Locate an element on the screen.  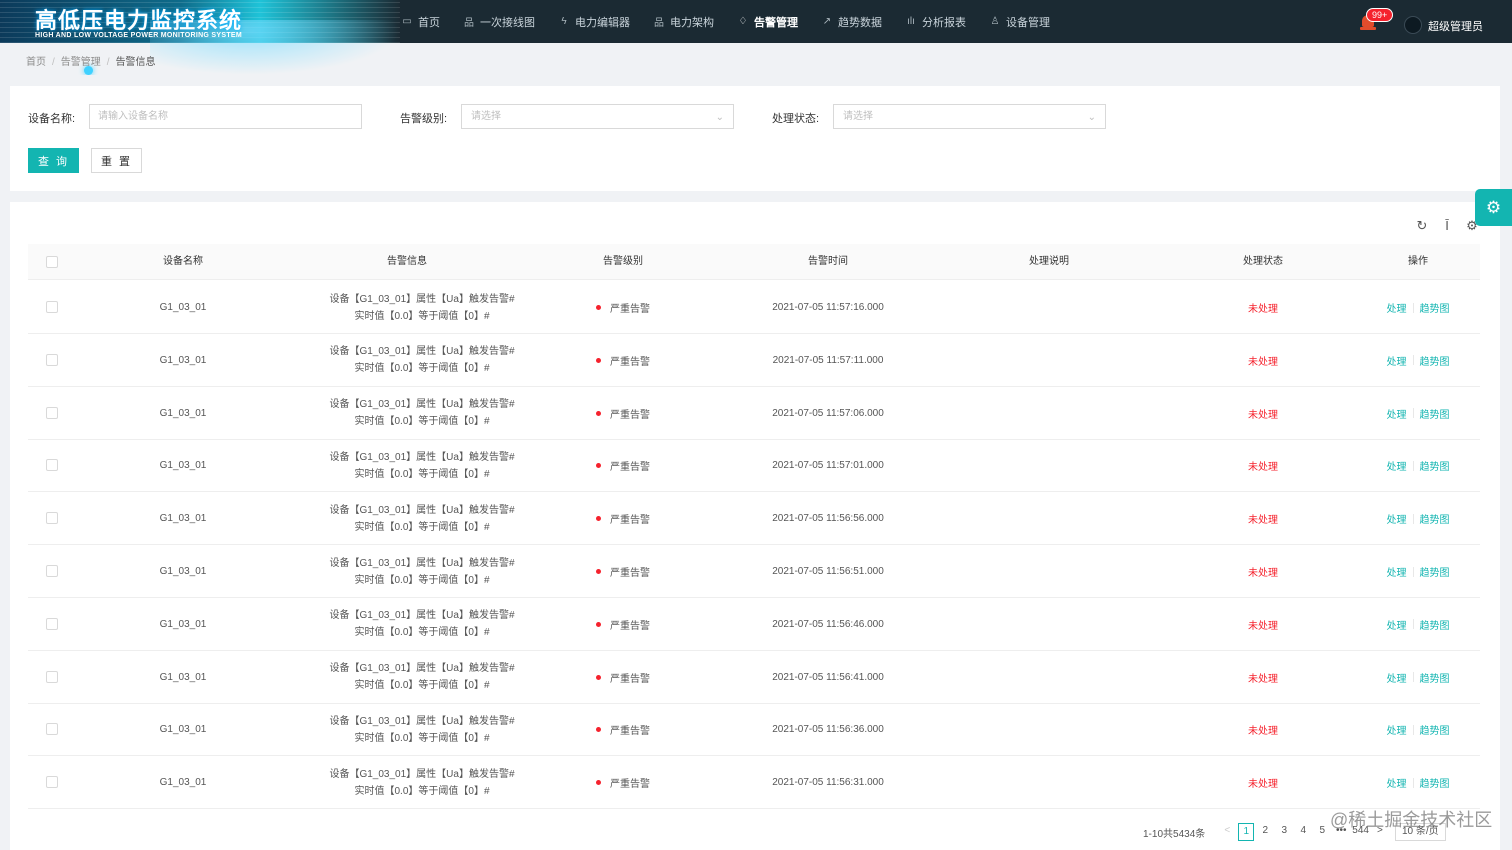
breadcrumb-current: 告警信息 is located at coordinates (135, 62).